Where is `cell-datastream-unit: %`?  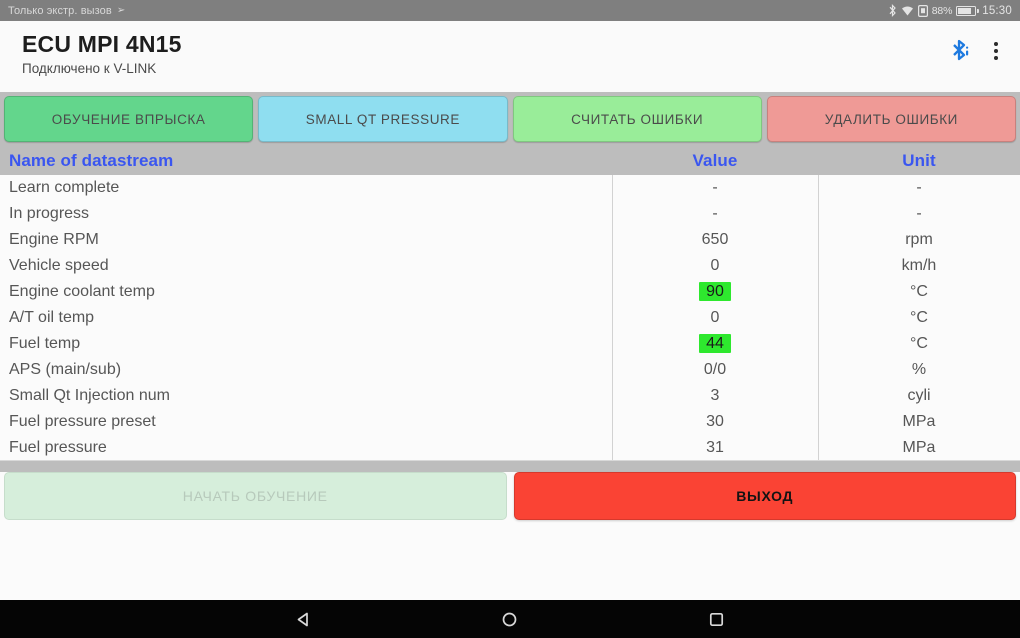 cell-datastream-unit: % is located at coordinates (919, 369).